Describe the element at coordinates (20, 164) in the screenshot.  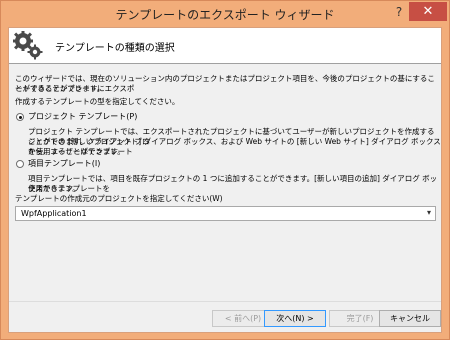
I see `item-template-radio` at that location.